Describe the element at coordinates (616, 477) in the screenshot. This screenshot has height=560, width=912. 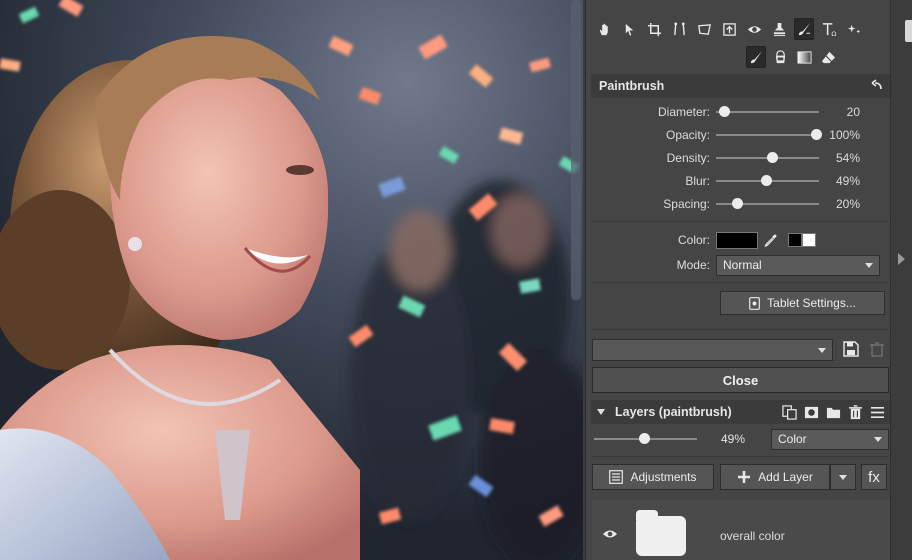
I see `adjustments-icon` at that location.